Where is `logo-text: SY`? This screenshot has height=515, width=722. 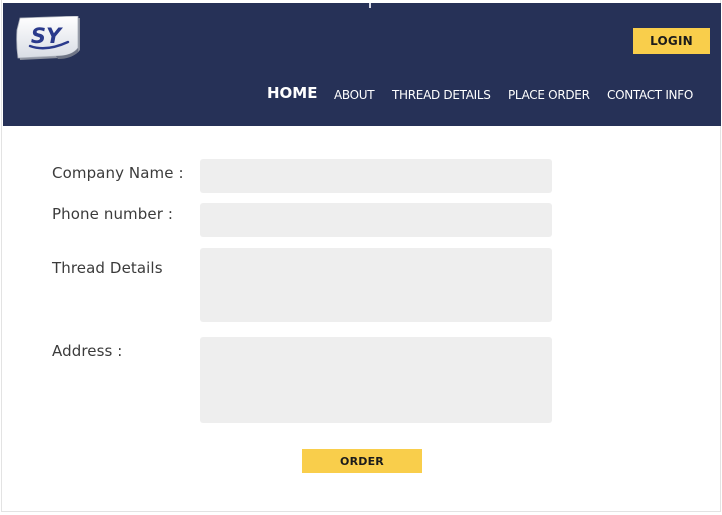
logo-text: SY is located at coordinates (47, 36).